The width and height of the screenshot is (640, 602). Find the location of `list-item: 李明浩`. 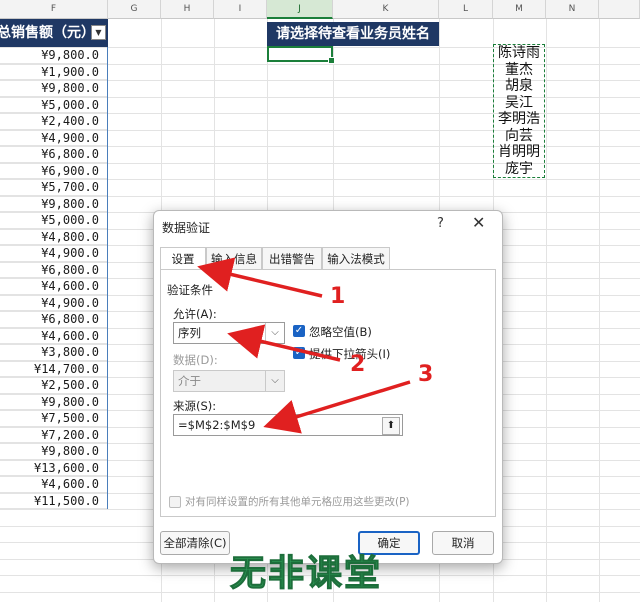

list-item: 李明浩 is located at coordinates (519, 119).